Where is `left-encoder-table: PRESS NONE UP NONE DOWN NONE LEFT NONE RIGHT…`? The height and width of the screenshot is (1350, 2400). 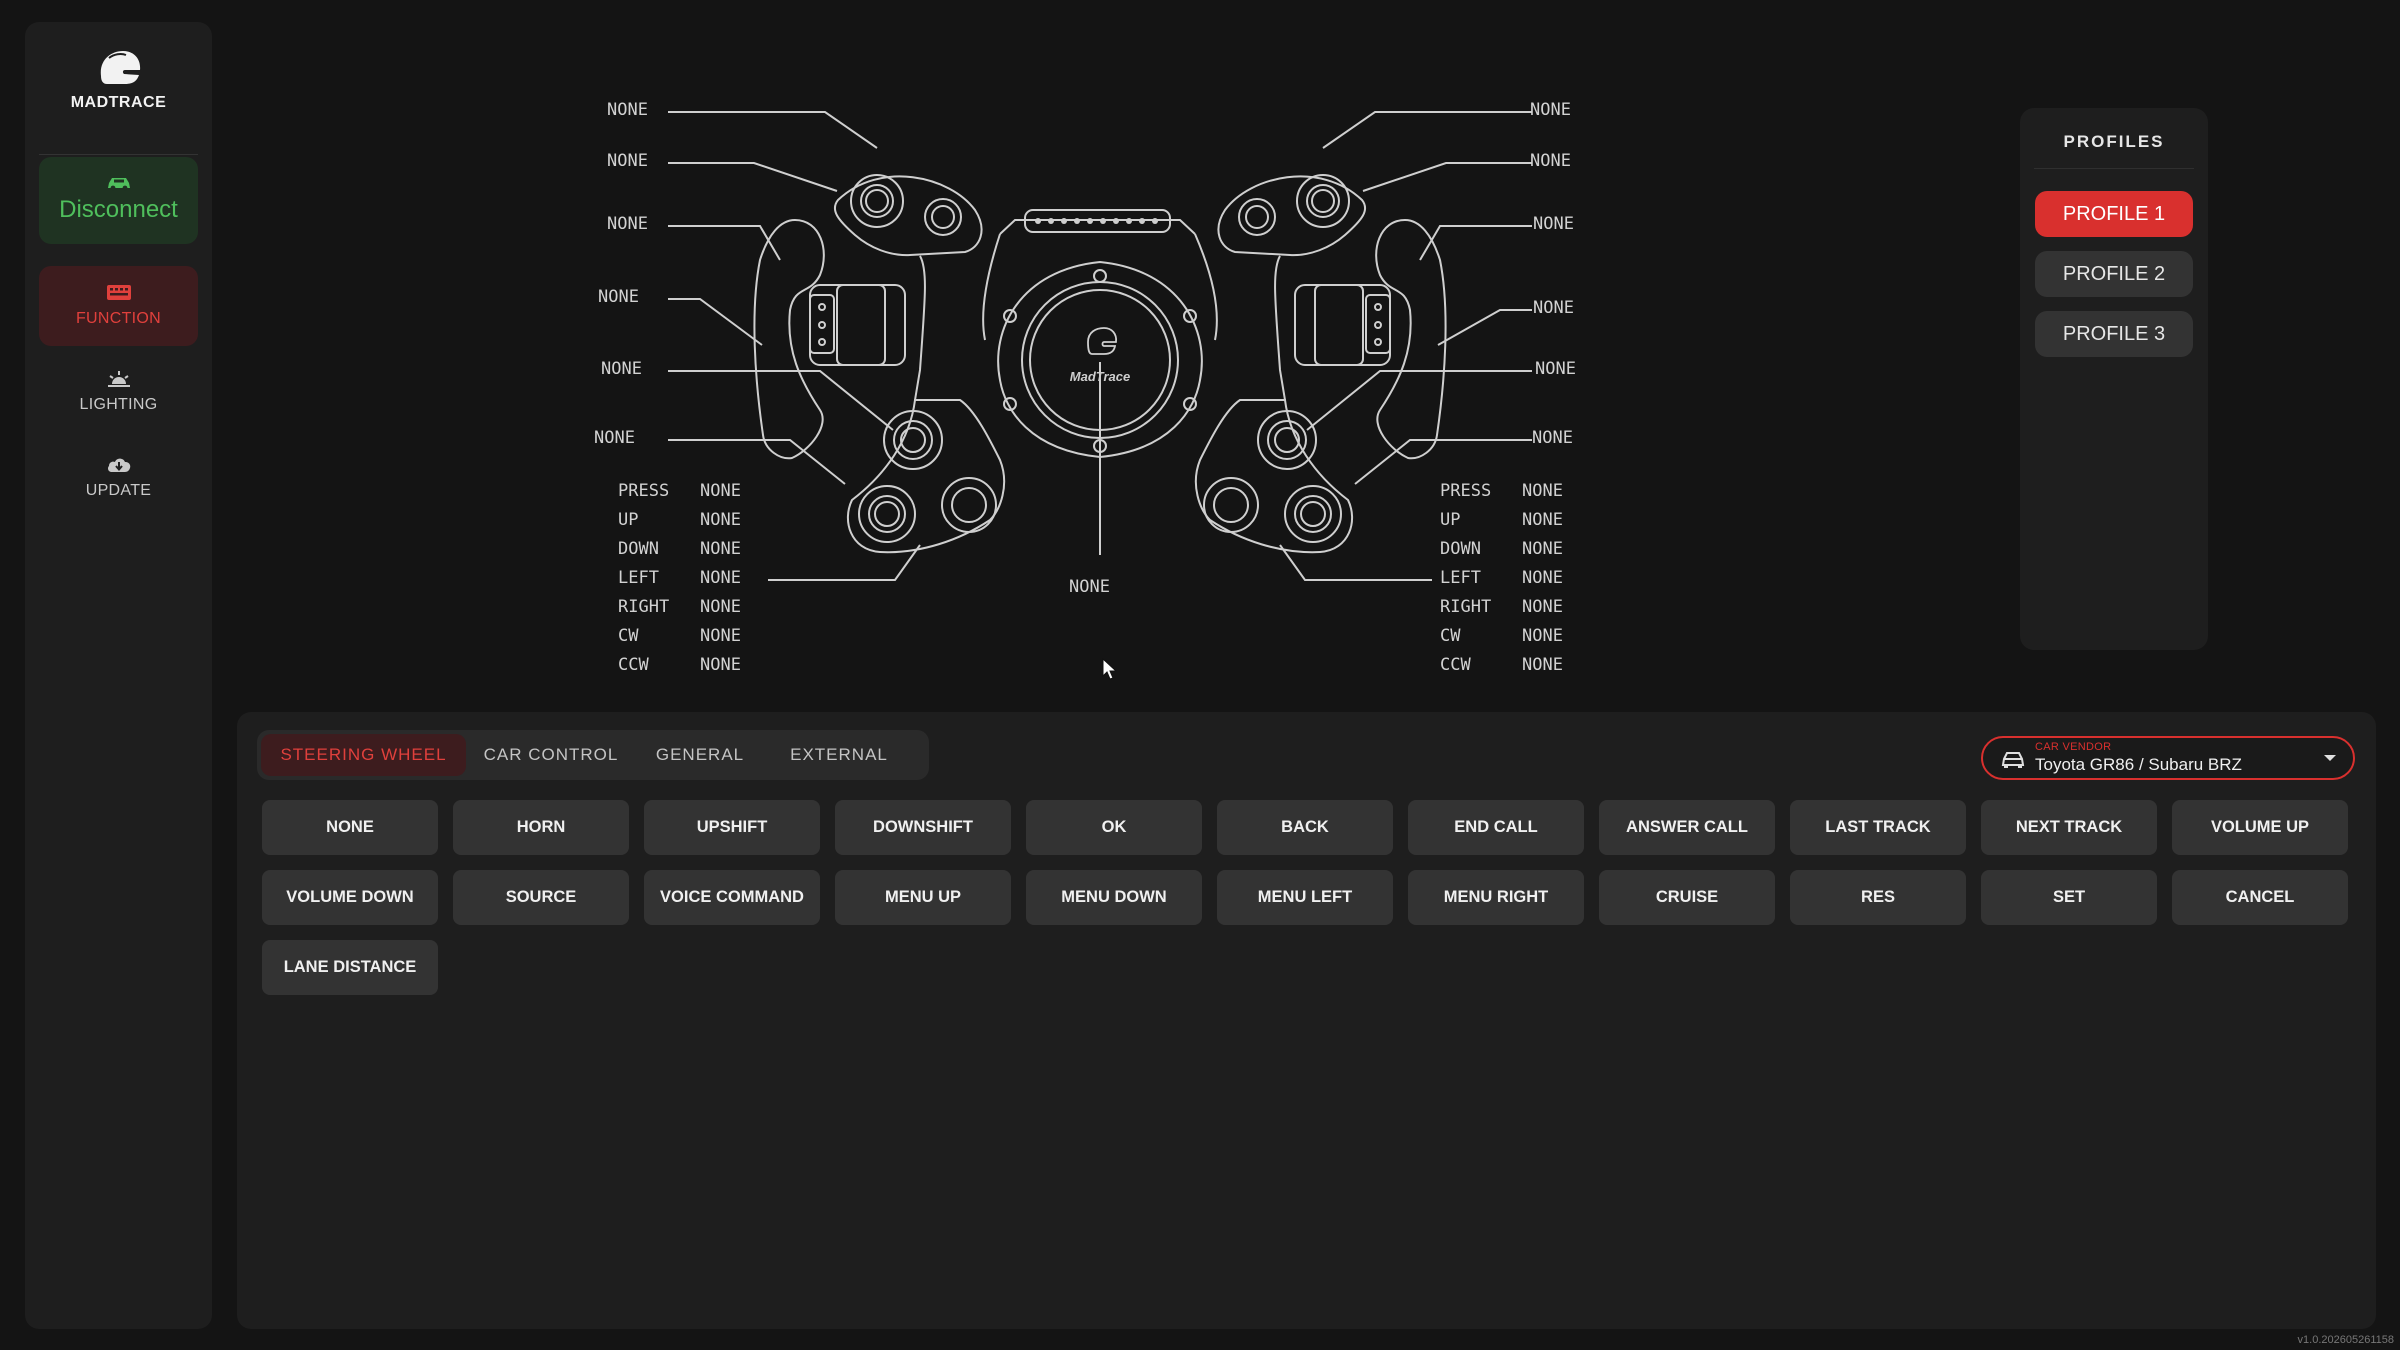 left-encoder-table: PRESS NONE UP NONE DOWN NONE LEFT NONE RIGHT… is located at coordinates (679, 578).